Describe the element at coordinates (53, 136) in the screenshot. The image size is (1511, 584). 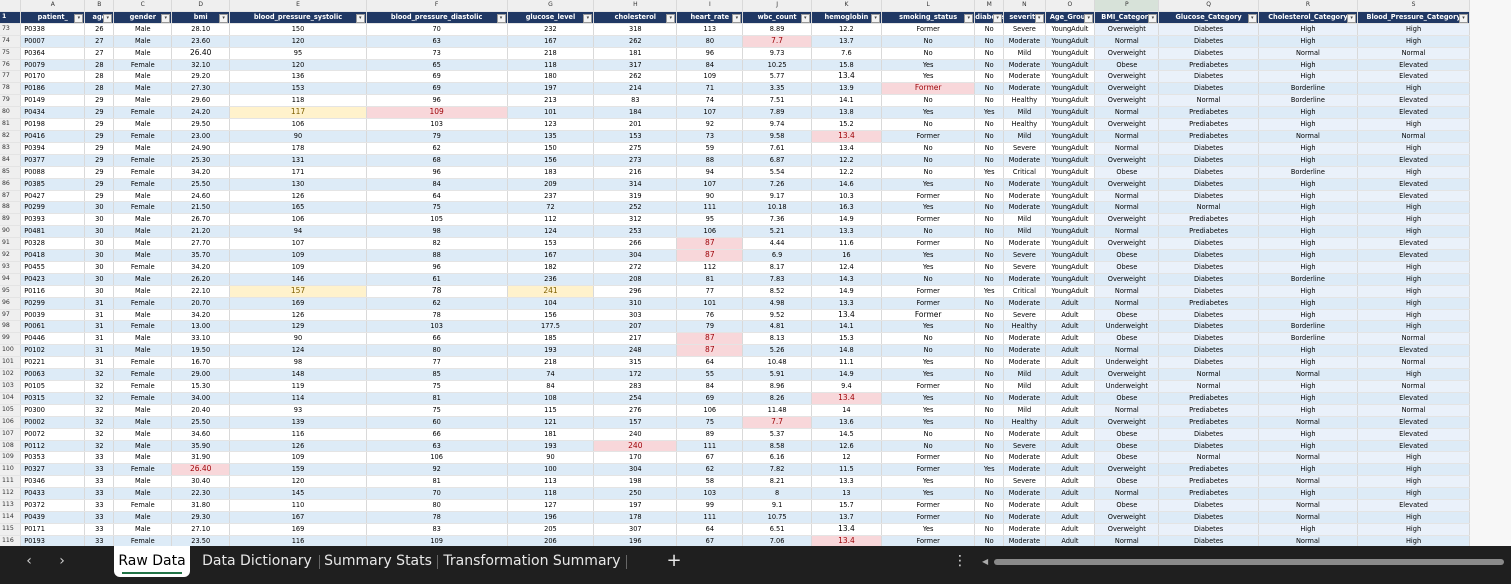
I see `table-cell: P0416` at that location.